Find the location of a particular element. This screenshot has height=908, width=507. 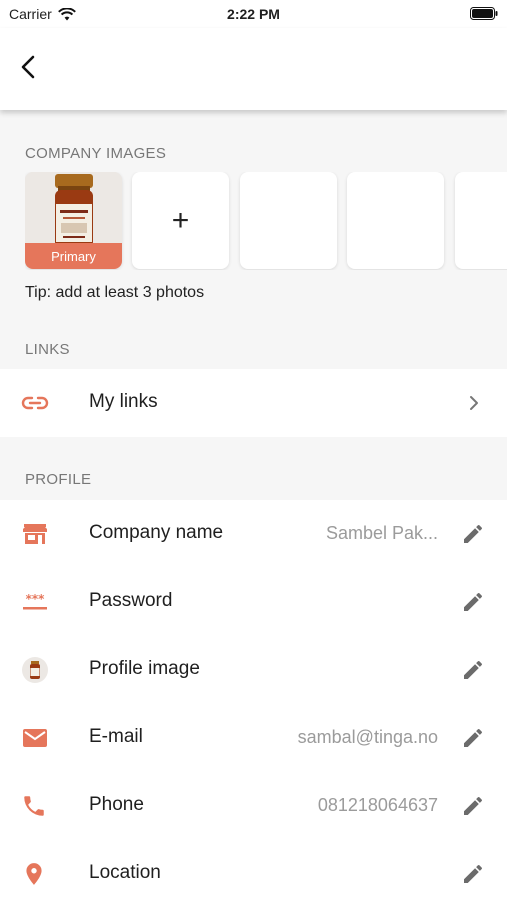

image-carousel: Primary + is located at coordinates (266, 221).